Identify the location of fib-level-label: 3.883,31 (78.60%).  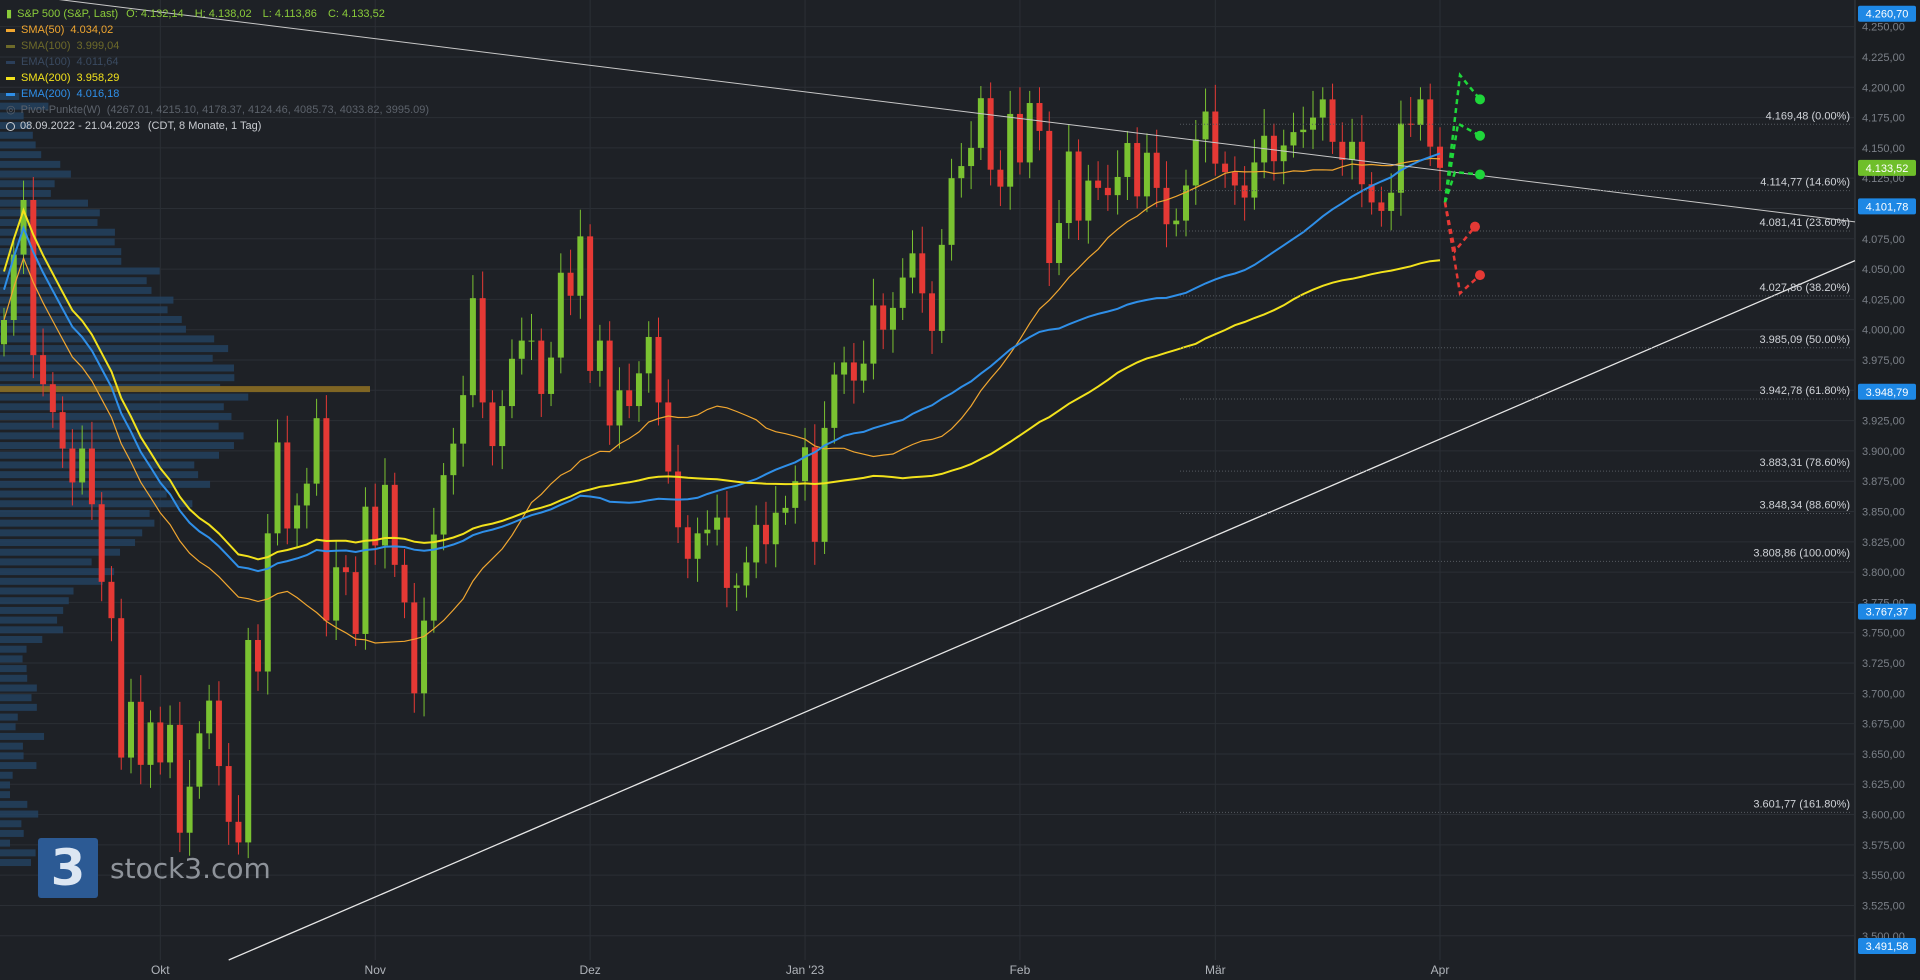
(1804, 463).